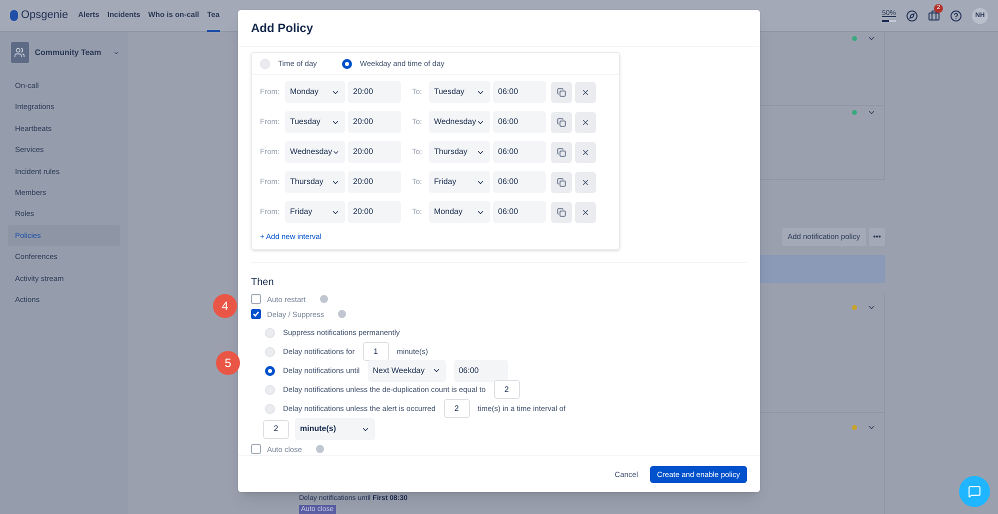 The image size is (998, 514). What do you see at coordinates (956, 16) in the screenshot?
I see `help-icon` at bounding box center [956, 16].